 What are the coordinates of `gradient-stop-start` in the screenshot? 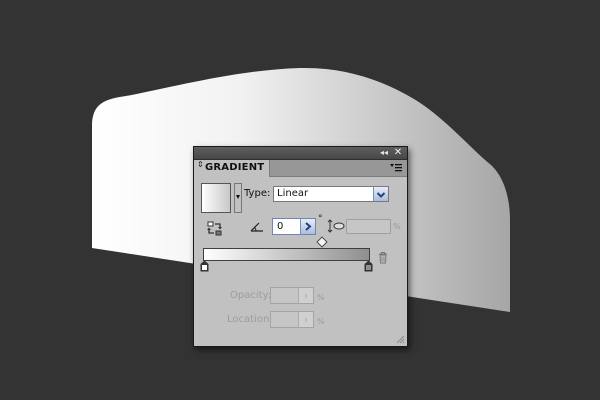 It's located at (204, 266).